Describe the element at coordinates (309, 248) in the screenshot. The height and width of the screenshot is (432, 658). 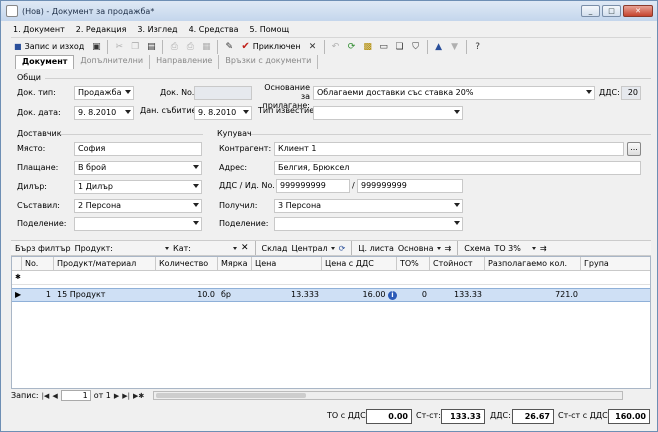
I see `warehouse-value: Централ` at that location.